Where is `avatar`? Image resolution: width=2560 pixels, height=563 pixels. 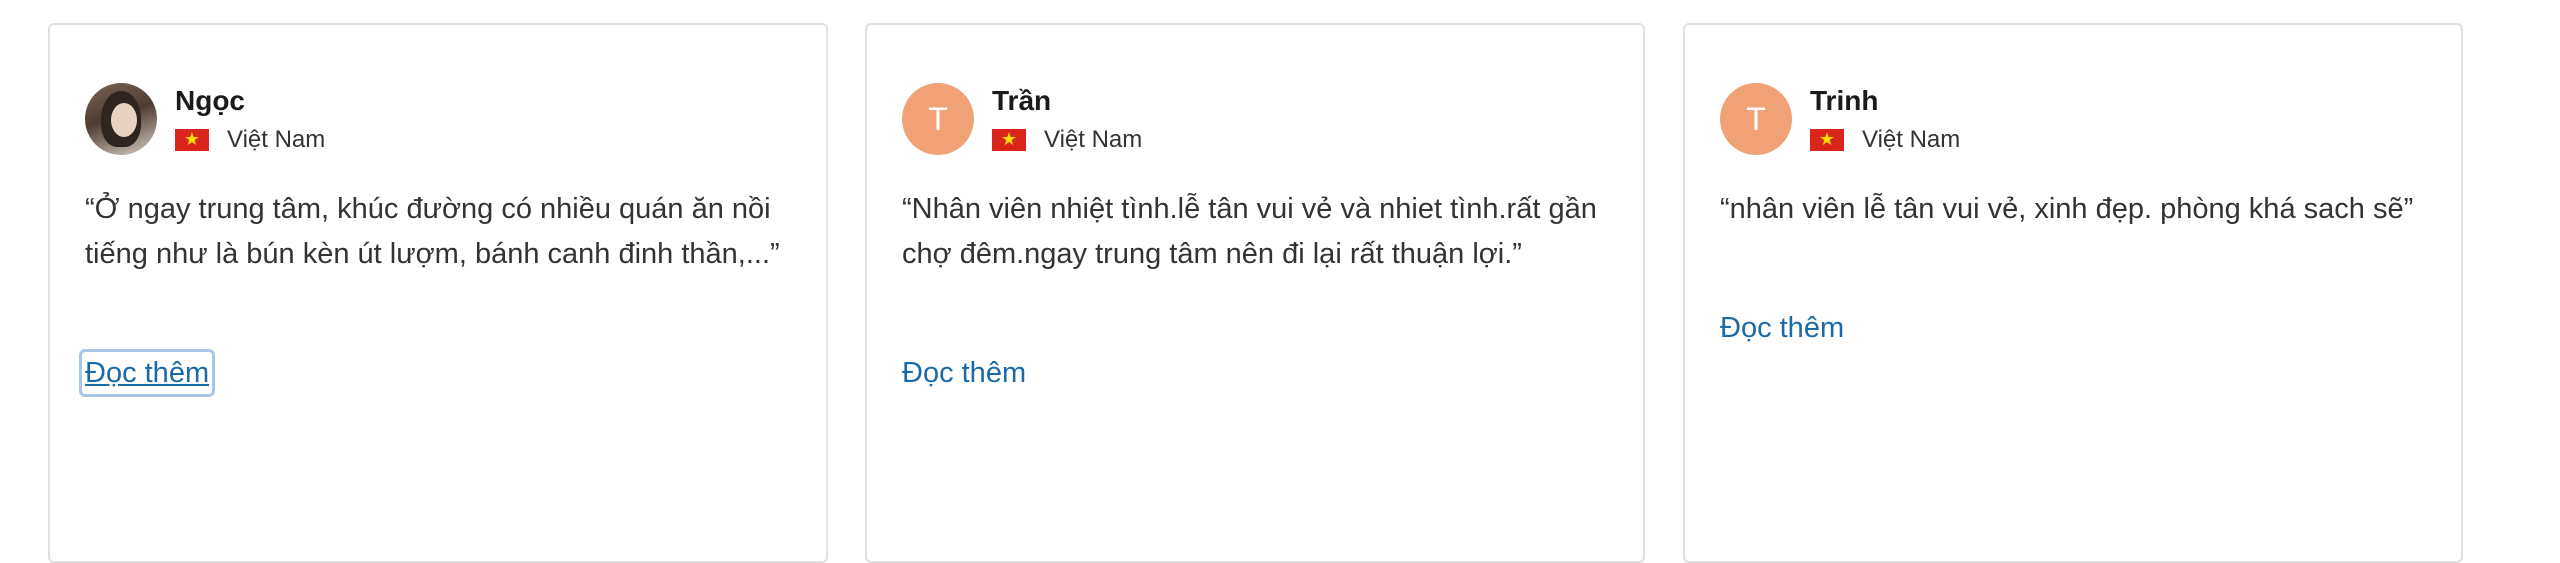
avatar is located at coordinates (121, 119).